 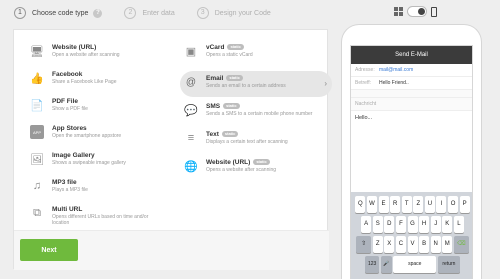 I want to click on key: H, so click(x=424, y=224).